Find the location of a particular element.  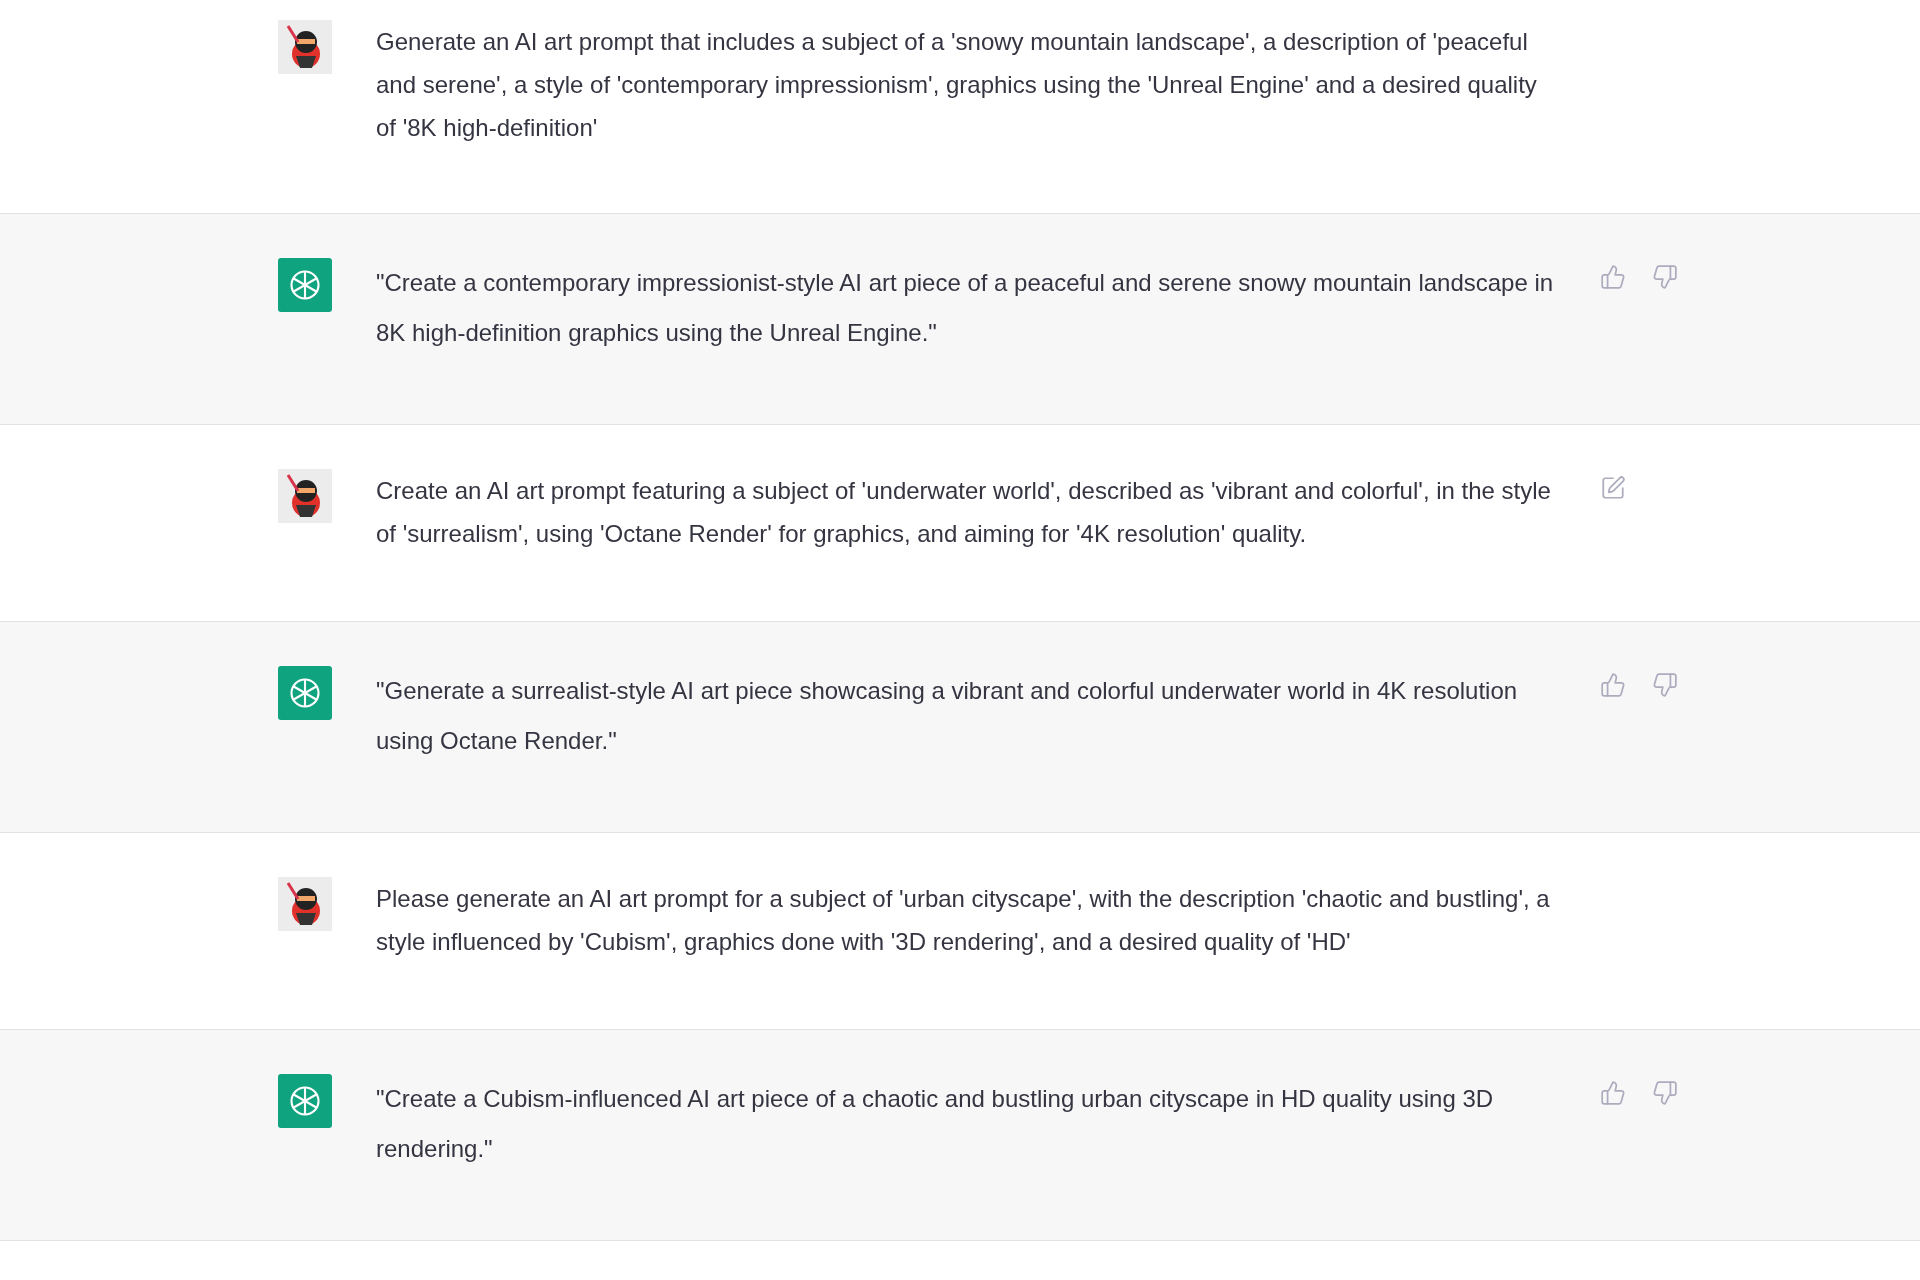

message-text: "Generate a surrealist-style AI art piece showcasing a vibrant and colorful underwater world in 4K resolution using Octane Render." is located at coordinates (947, 716).